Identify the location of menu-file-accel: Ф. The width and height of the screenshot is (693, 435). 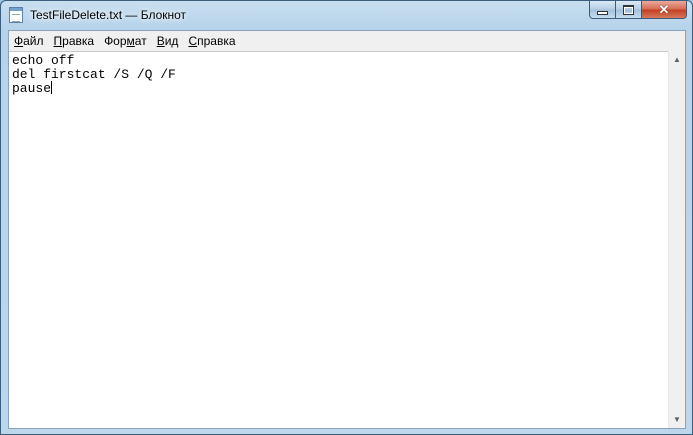
(19, 41).